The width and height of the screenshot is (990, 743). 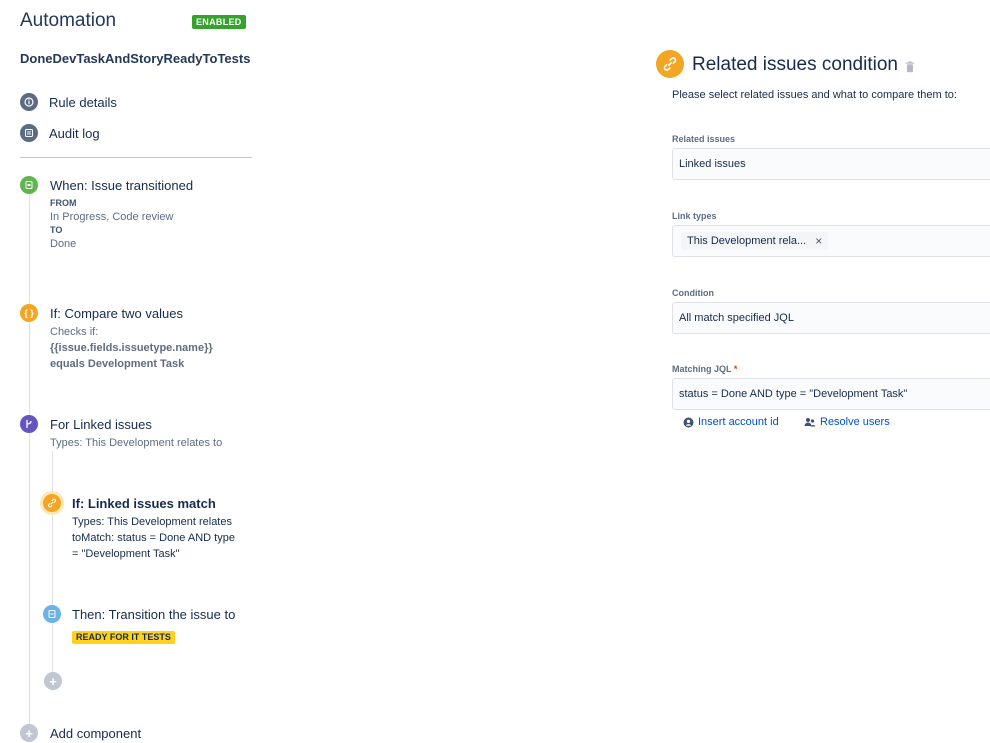 I want to click on transition-status-wrap: READY FOR IT TESTS, so click(x=162, y=636).